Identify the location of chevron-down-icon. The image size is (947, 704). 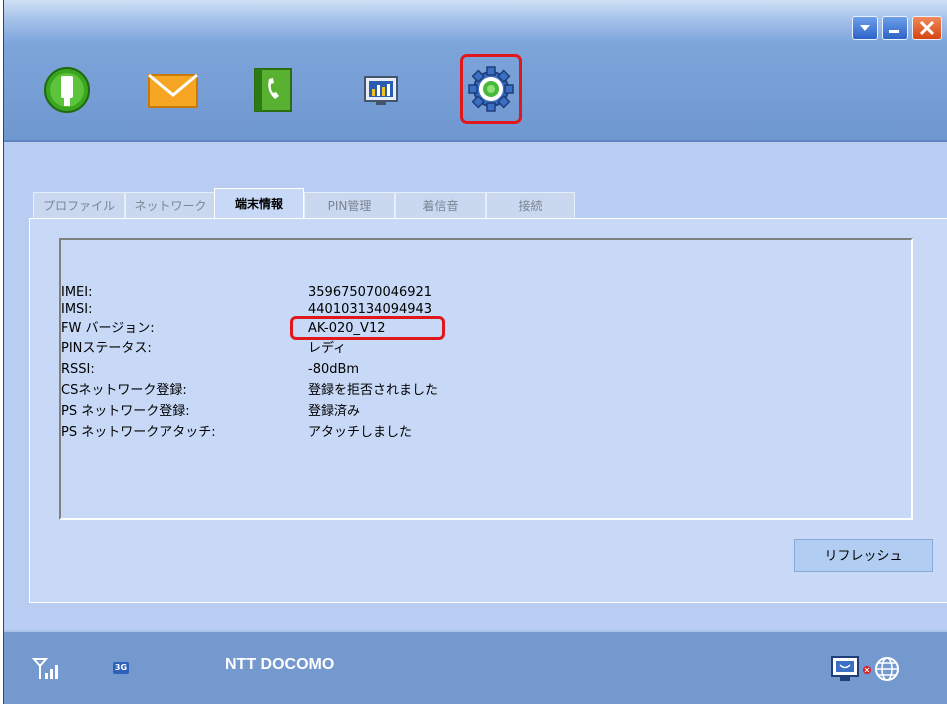
(865, 28).